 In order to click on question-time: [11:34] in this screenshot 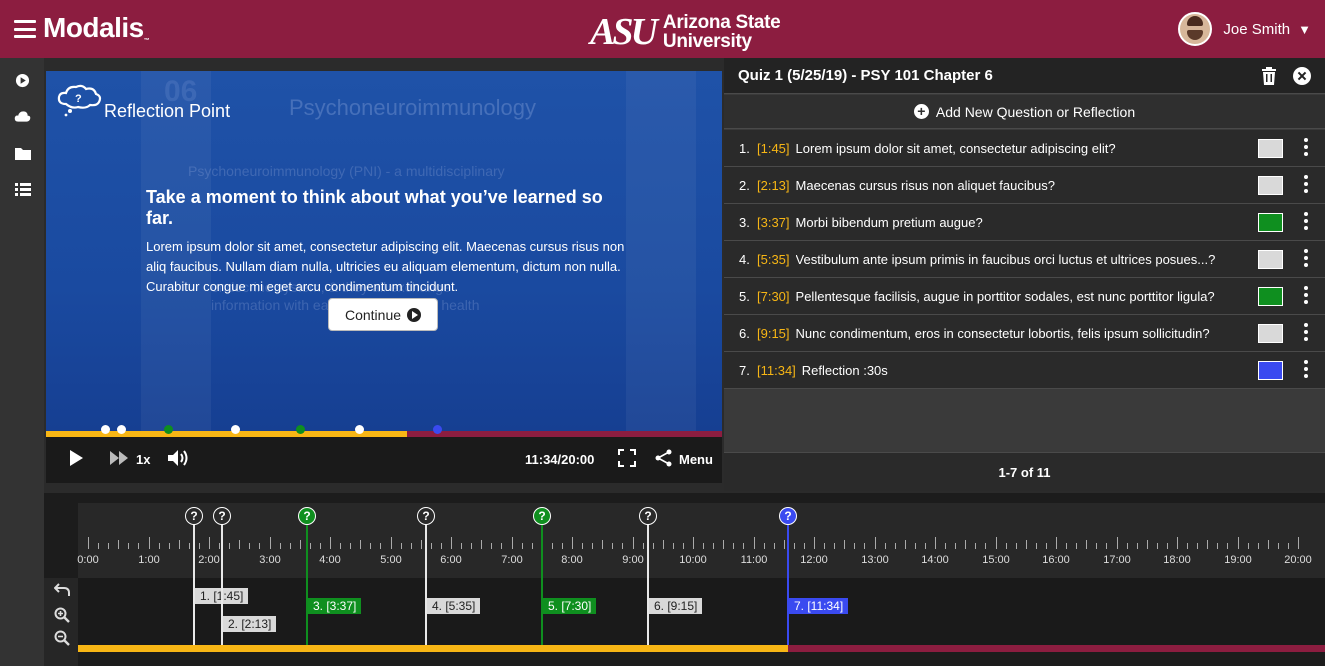, I will do `click(776, 370)`.